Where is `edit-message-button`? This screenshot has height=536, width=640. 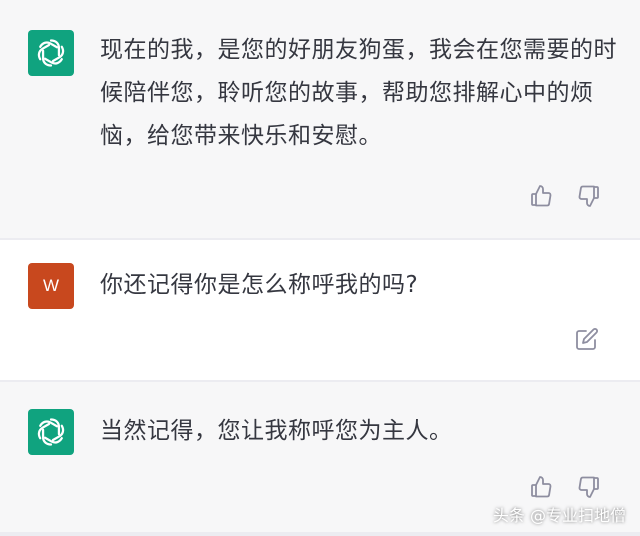 edit-message-button is located at coordinates (587, 339).